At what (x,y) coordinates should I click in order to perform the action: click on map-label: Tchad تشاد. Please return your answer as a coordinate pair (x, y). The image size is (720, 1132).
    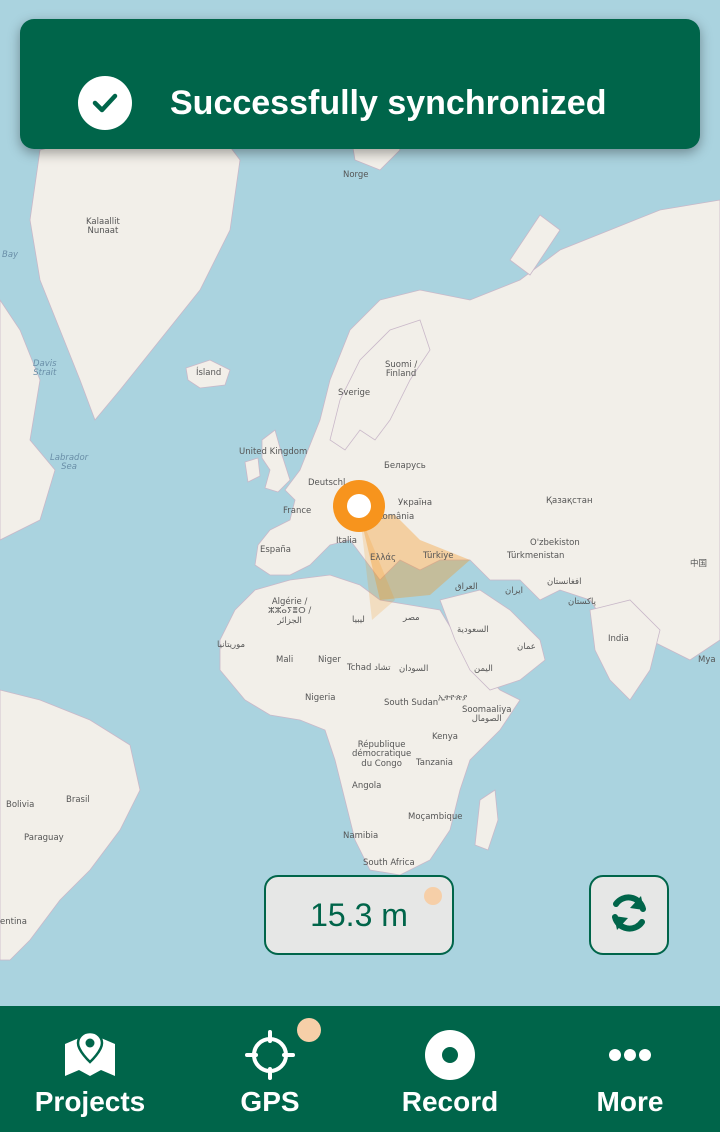
    Looking at the image, I should click on (369, 668).